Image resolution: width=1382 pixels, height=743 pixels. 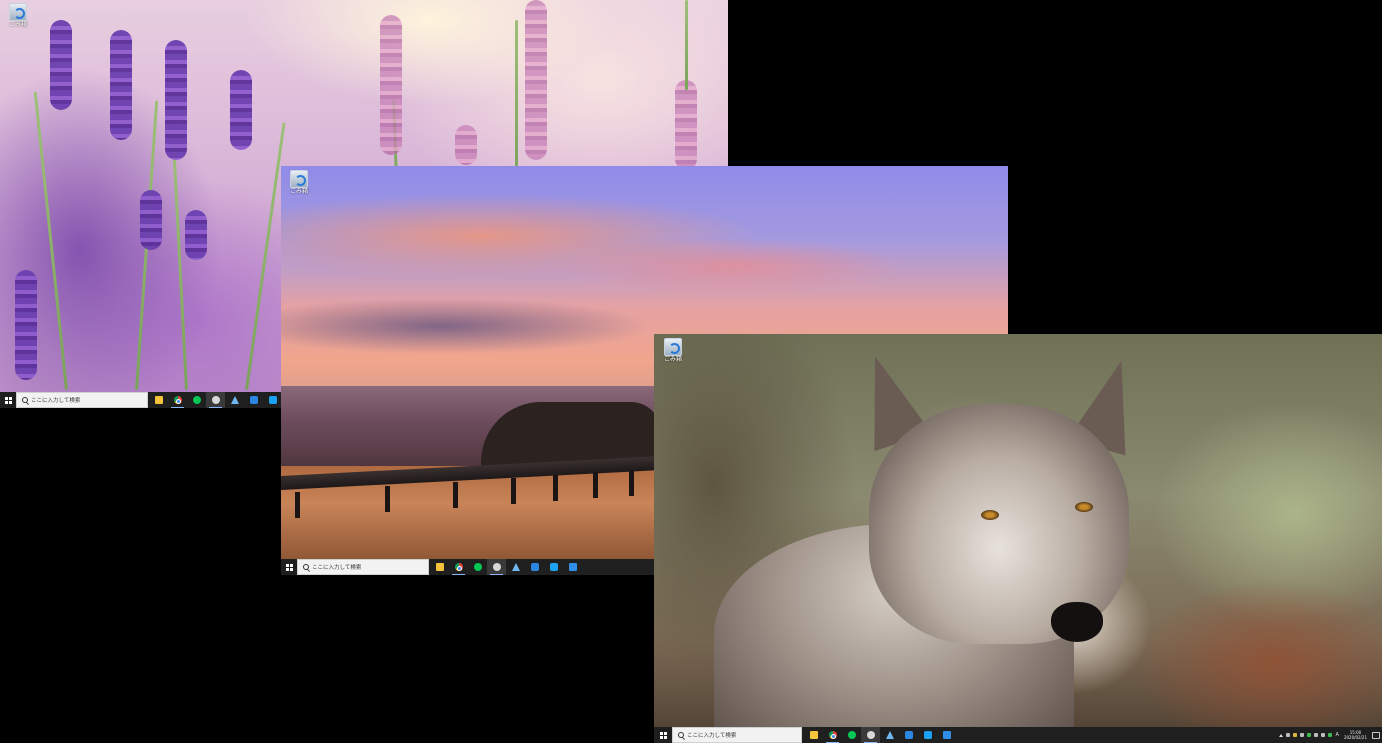 What do you see at coordinates (1376, 735) in the screenshot?
I see `notification-center-icon` at bounding box center [1376, 735].